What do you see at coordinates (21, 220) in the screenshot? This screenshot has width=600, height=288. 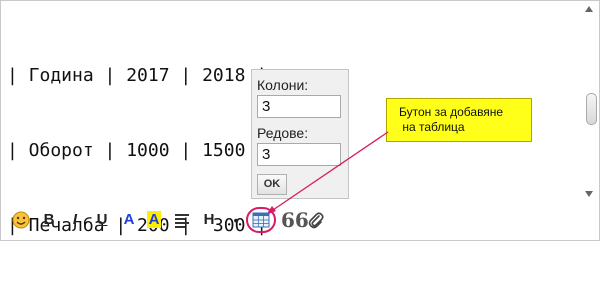 I see `emoji-icon` at bounding box center [21, 220].